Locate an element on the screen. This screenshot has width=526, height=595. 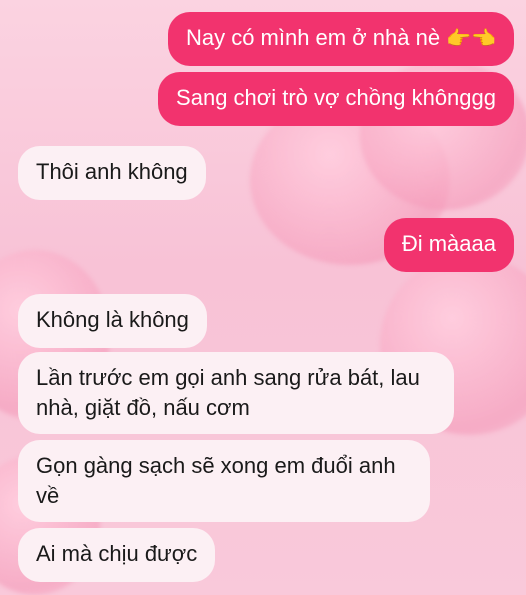
message-text: Sang chơi trò vợ chồng khônggg is located at coordinates (336, 97).